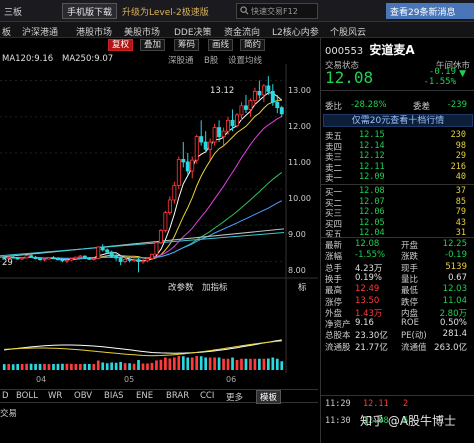 Image resolution: width=474 pixels, height=443 pixels. Describe the element at coordinates (397, 90) in the screenshot. I see `divider` at that location.